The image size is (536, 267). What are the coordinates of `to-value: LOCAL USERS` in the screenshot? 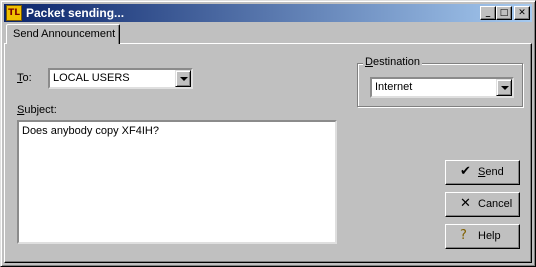 It's located at (91, 78).